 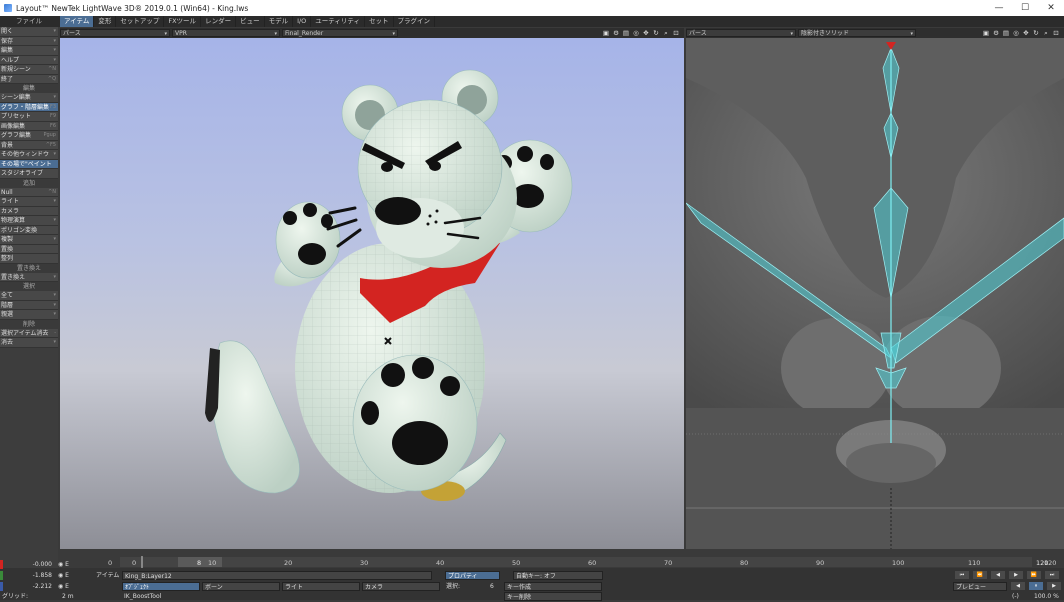 What do you see at coordinates (29, 145) in the screenshot?
I see `sidebar-item: 背景 ^F5` at bounding box center [29, 145].